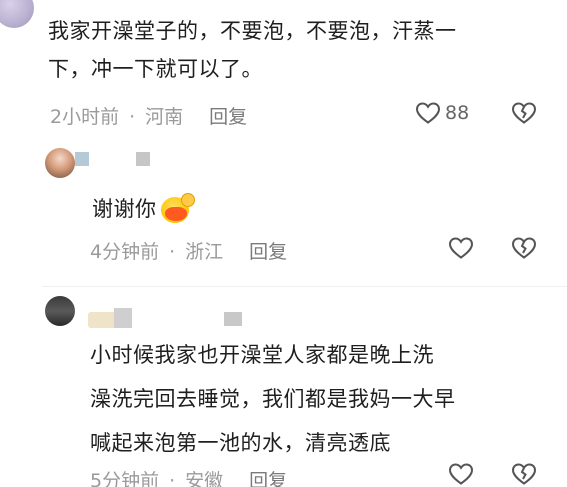 The height and width of the screenshot is (487, 567). I want to click on reply-text-line: 澡洗完回去睡觉，我们都是我妈一大早, so click(273, 399).